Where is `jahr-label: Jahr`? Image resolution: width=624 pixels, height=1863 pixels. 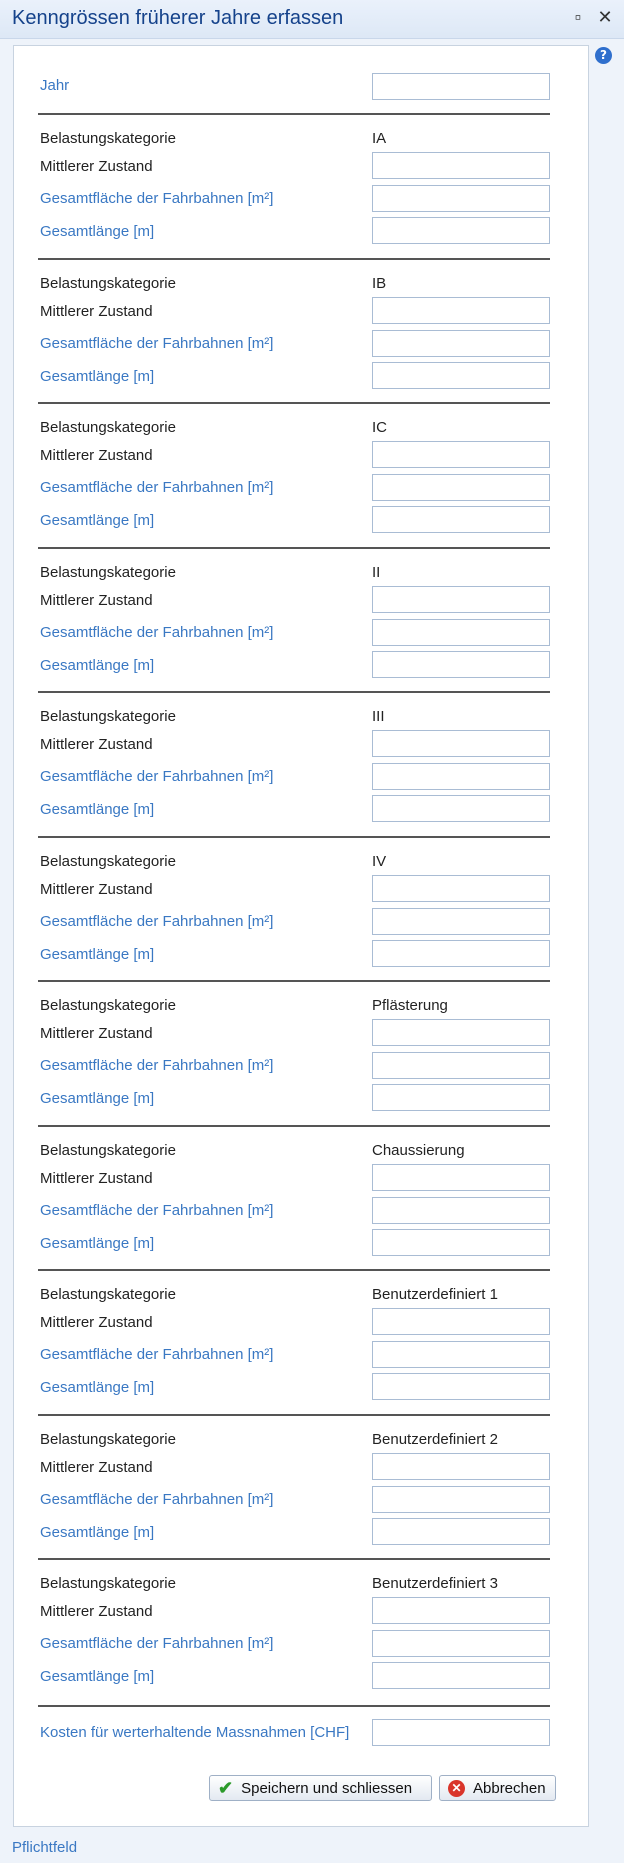
jahr-label: Jahr is located at coordinates (55, 85).